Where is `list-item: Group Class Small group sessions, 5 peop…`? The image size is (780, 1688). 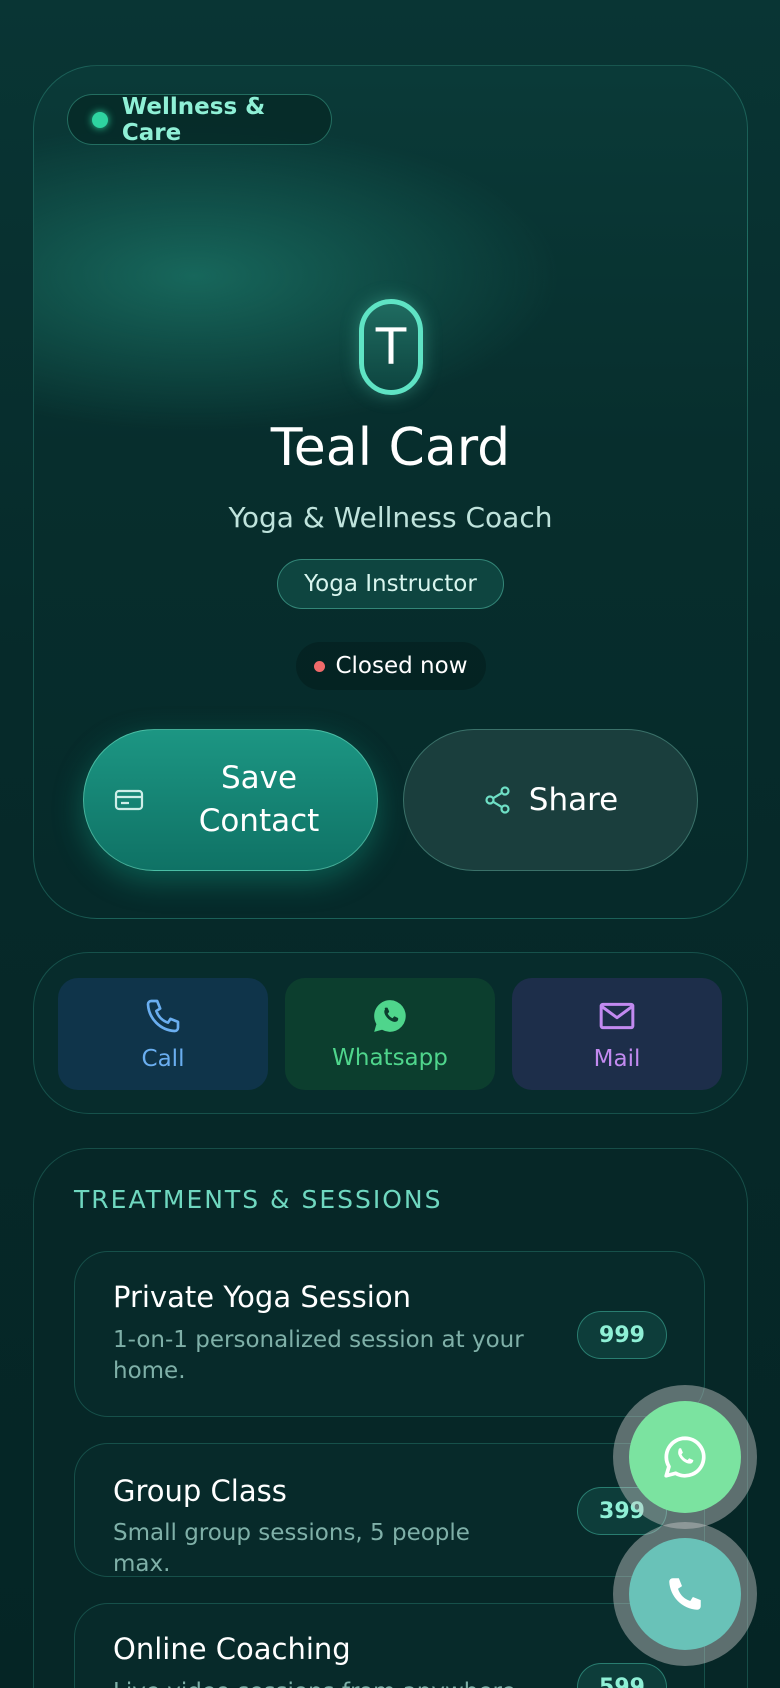 list-item: Group Class Small group sessions, 5 peop… is located at coordinates (389, 1510).